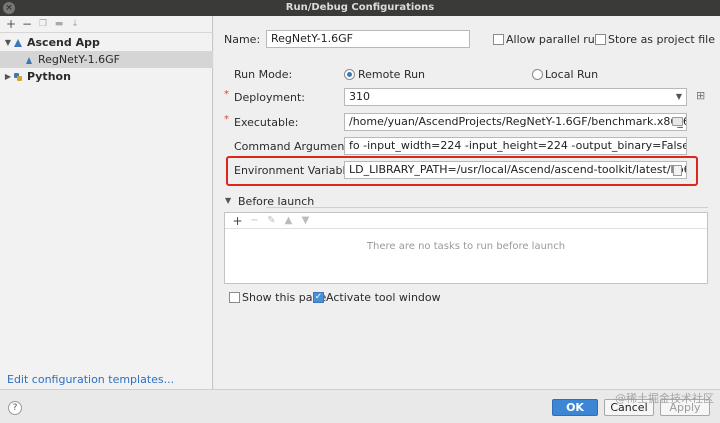 This screenshot has width=720, height=423. What do you see at coordinates (359, 96) in the screenshot?
I see `deployment-value: 310` at bounding box center [359, 96].